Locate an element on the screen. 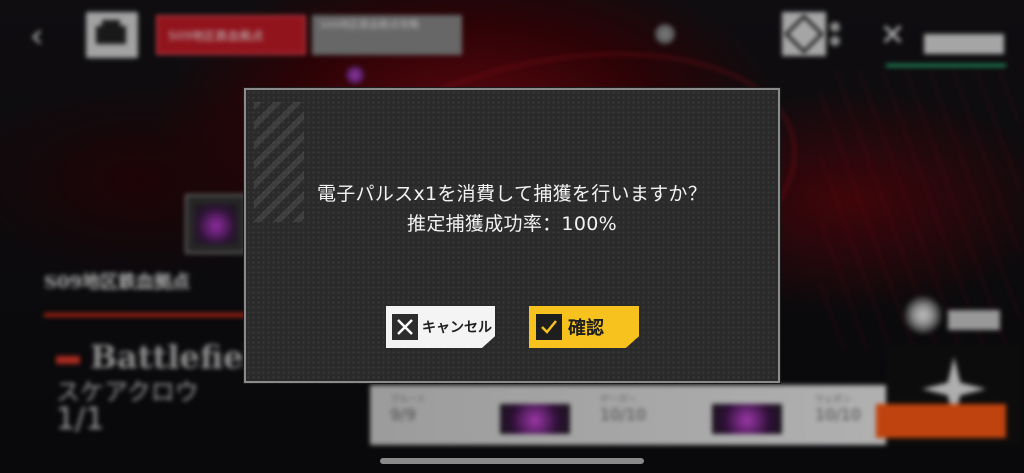 This screenshot has width=1024, height=473. cancel-button: キャンセル is located at coordinates (440, 327).